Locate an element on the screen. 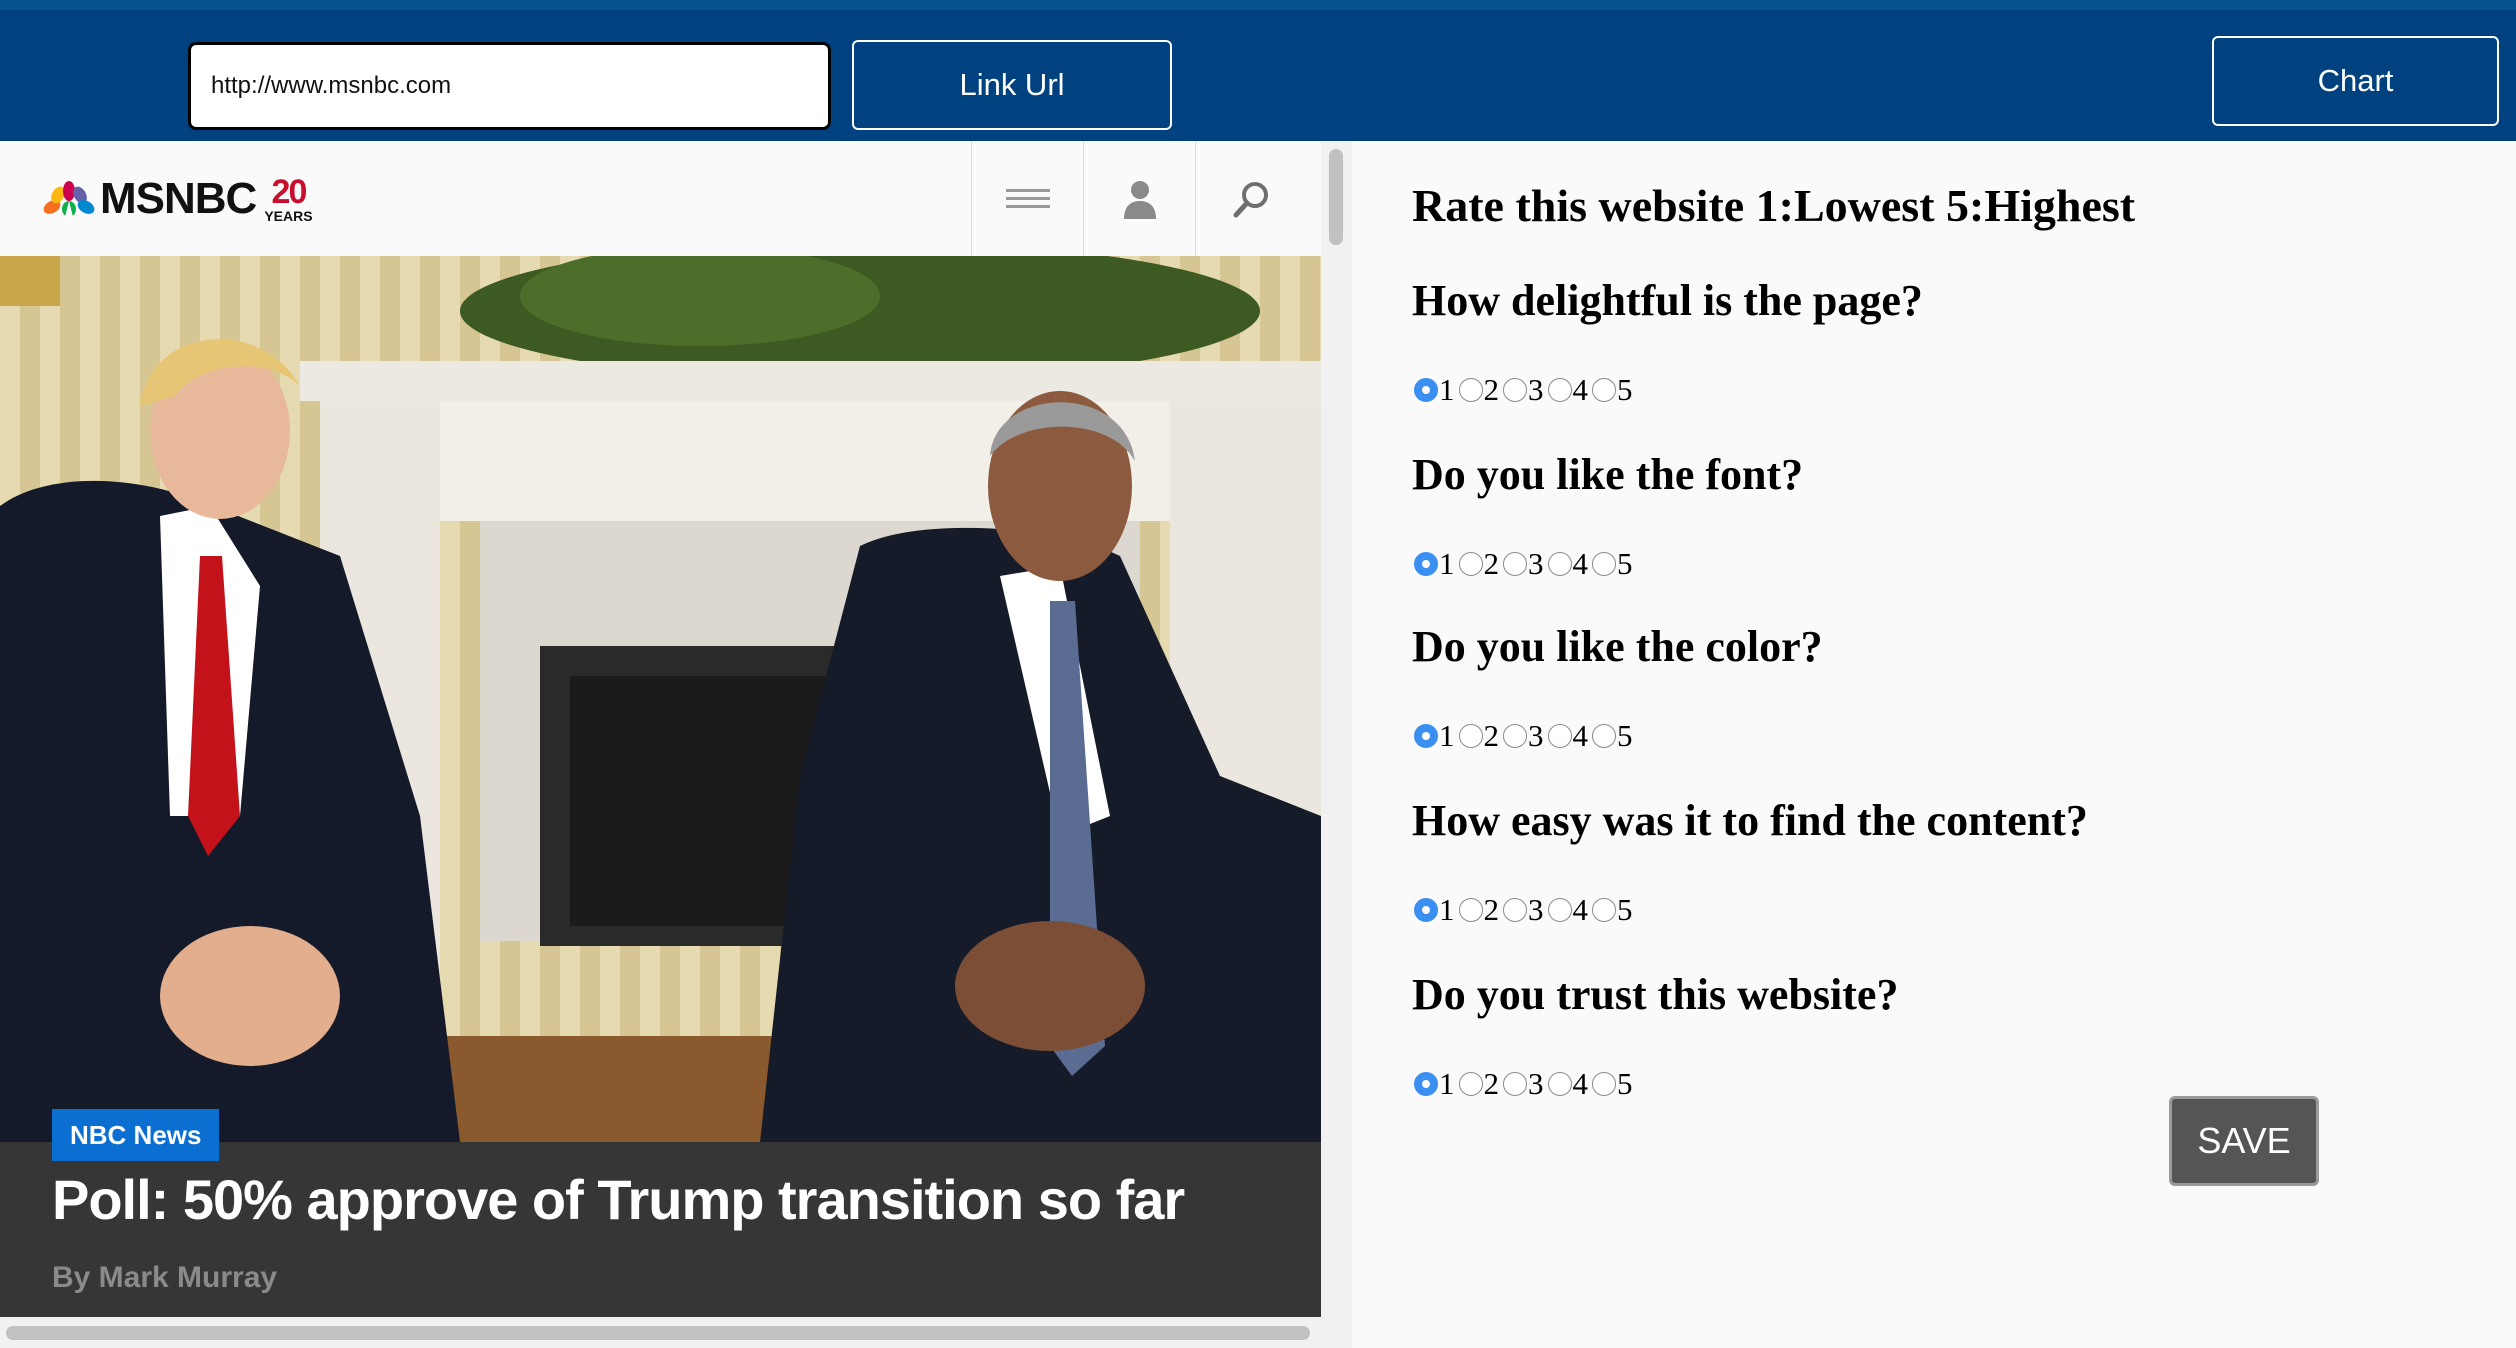  question-delightful: How delightful is the page? is located at coordinates (1667, 300).